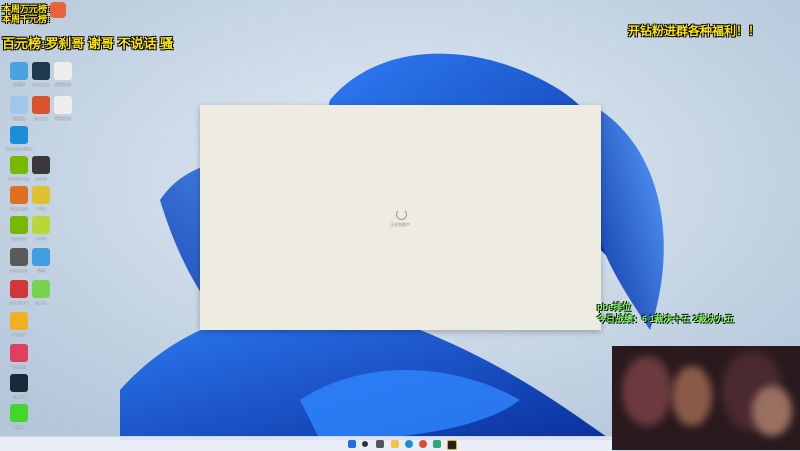  I want to click on desktop-icon: Razer, so click(19, 416).